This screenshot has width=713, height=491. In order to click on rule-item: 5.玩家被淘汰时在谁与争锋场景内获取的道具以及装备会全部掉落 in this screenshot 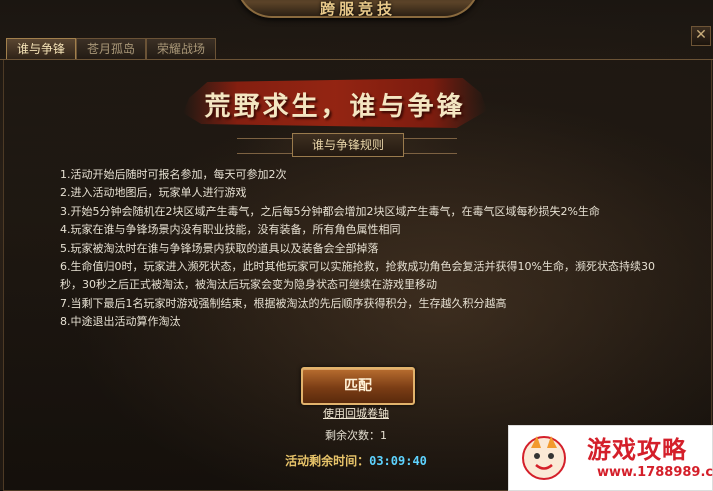, I will do `click(219, 248)`.